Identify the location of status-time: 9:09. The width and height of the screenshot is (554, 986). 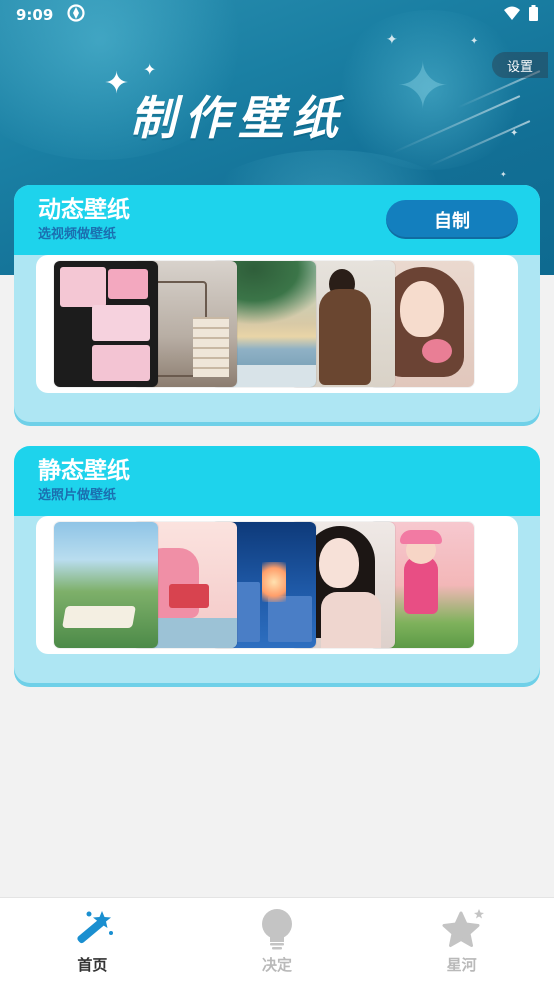
(35, 15).